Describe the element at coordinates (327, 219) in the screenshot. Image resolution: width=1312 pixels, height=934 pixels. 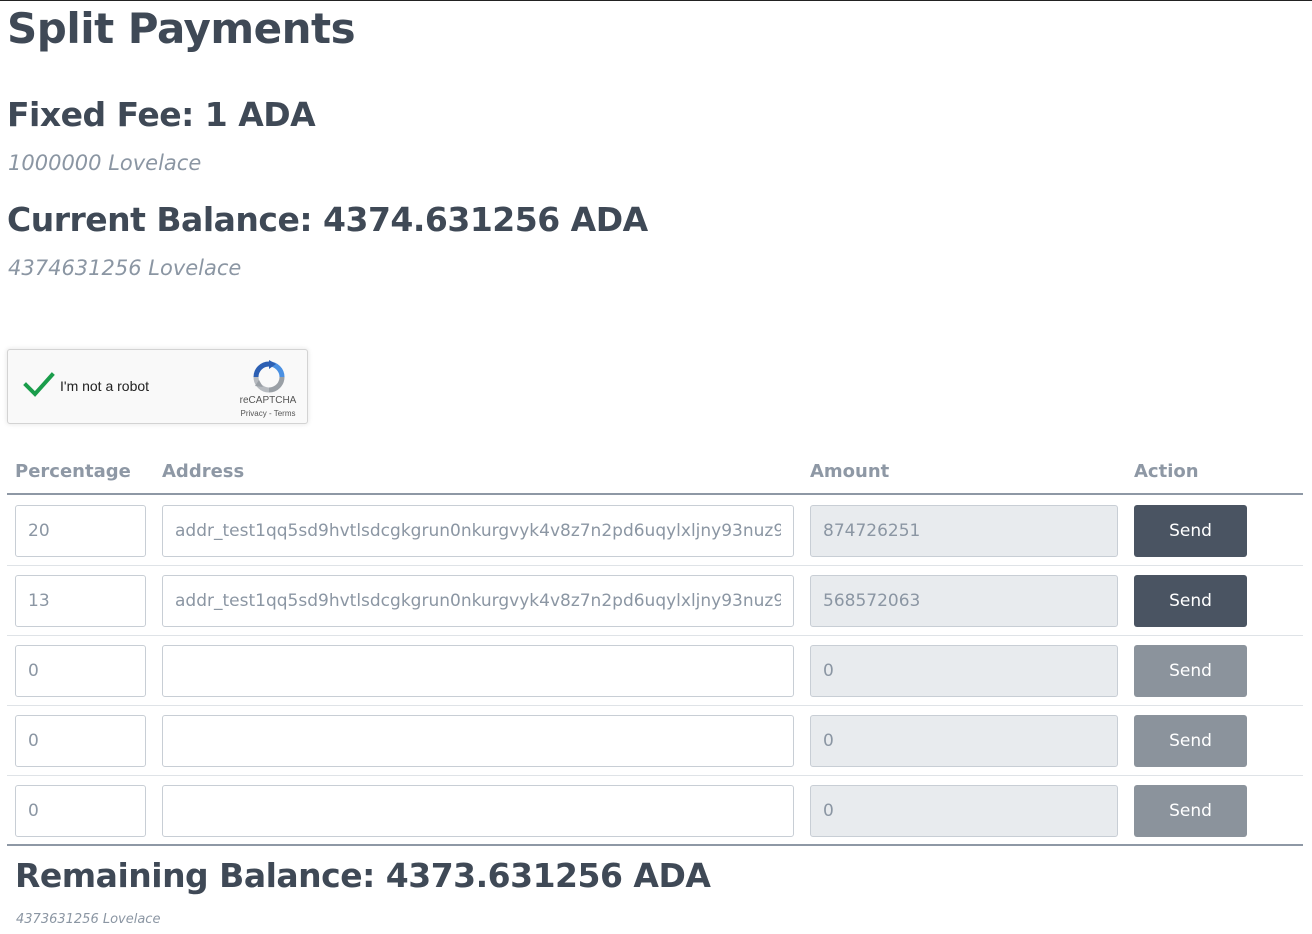
I see `current-balance-heading: Current Balance: 4374.631256 ADA` at that location.